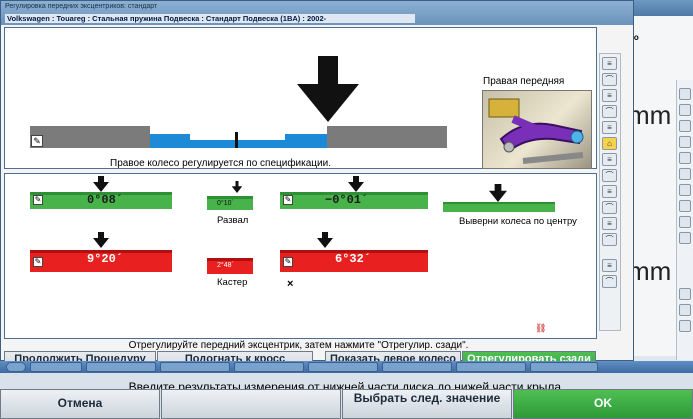 The image size is (693, 419). I want to click on system-tray, so click(564, 367).